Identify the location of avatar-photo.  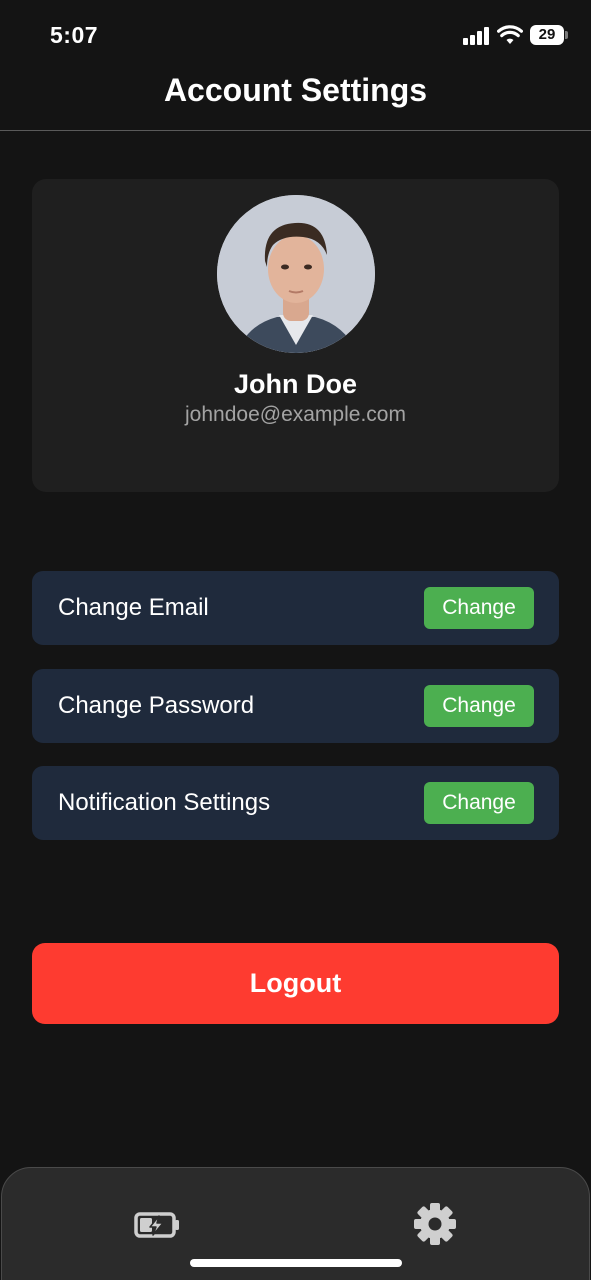
(296, 274).